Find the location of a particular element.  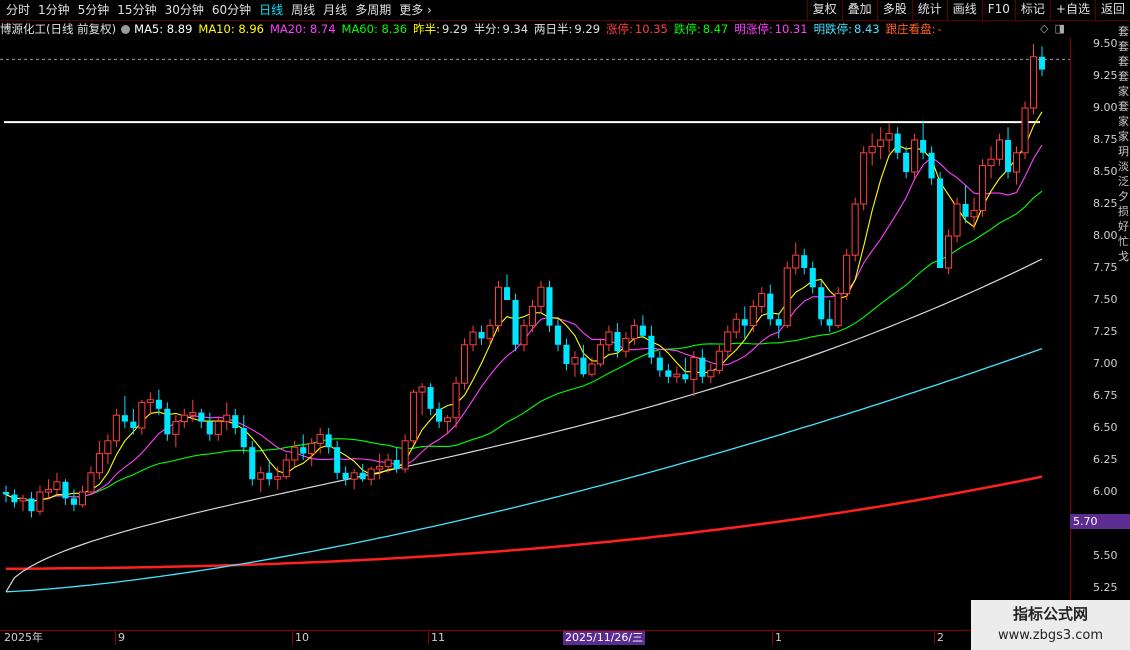

y-tick: 7.75 is located at coordinates (1105, 267).